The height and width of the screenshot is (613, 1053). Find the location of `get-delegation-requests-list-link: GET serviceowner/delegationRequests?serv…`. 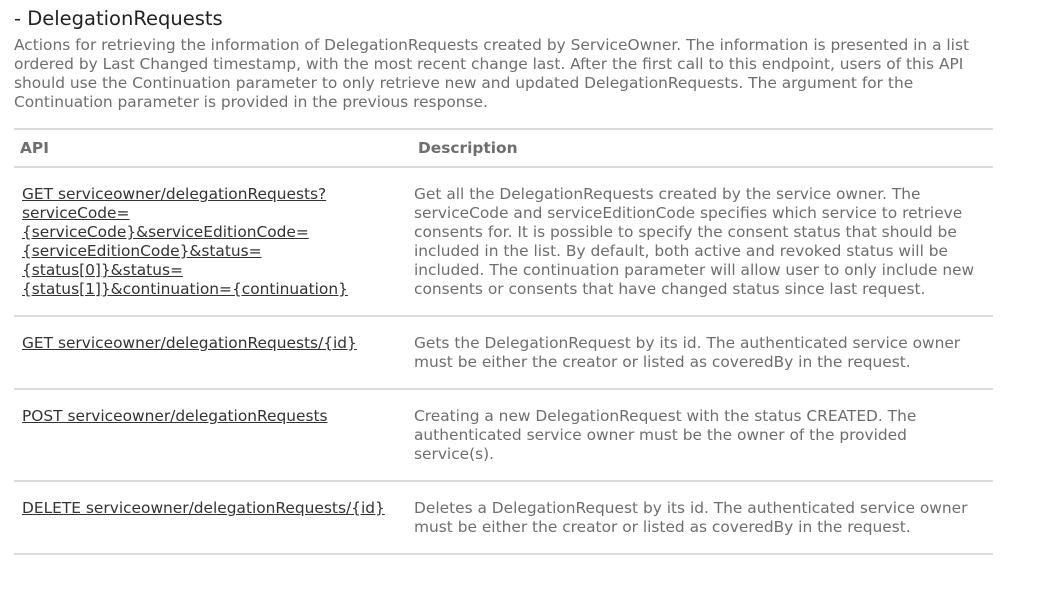

get-delegation-requests-list-link: GET serviceowner/delegationRequests?serv… is located at coordinates (185, 241).